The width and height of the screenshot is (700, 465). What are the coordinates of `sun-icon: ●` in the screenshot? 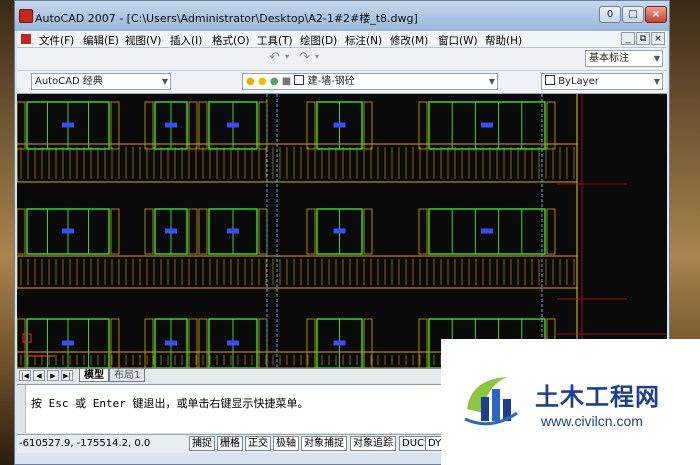 It's located at (262, 81).